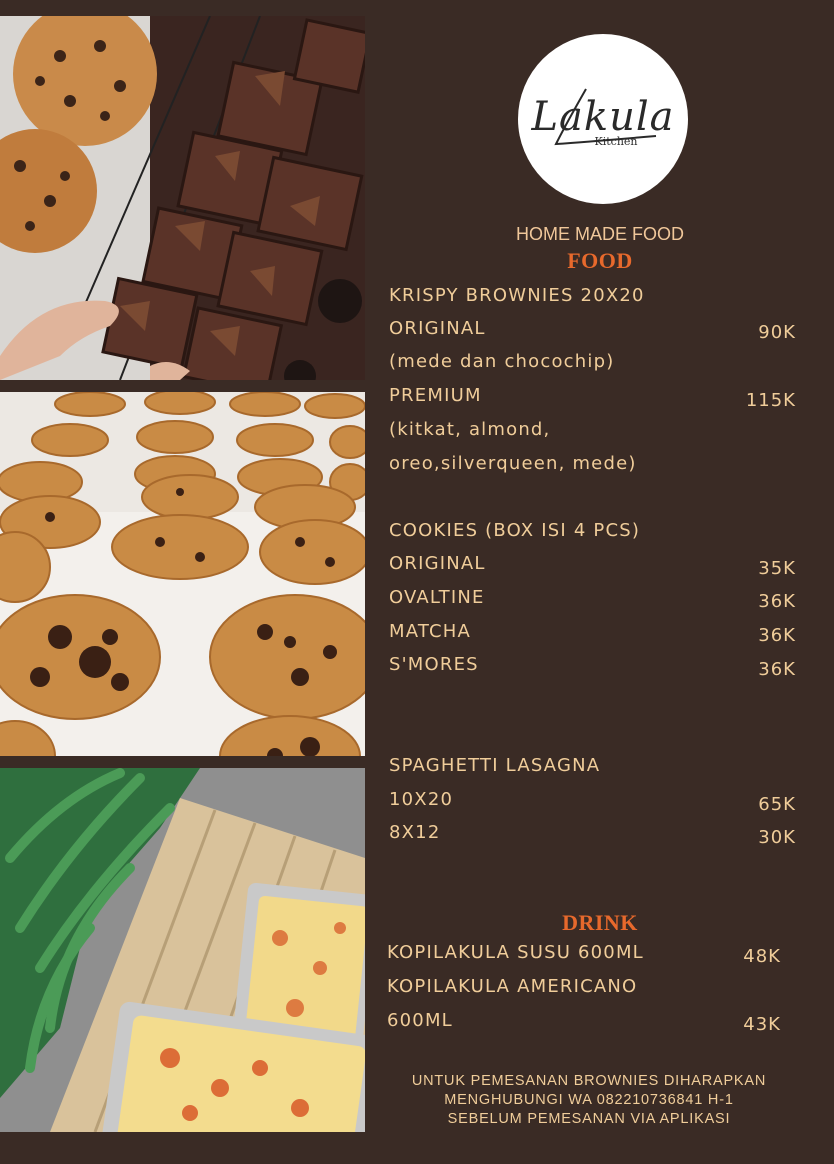 This screenshot has height=1164, width=834. I want to click on cookie-item-label: ORIGINAL, so click(437, 563).